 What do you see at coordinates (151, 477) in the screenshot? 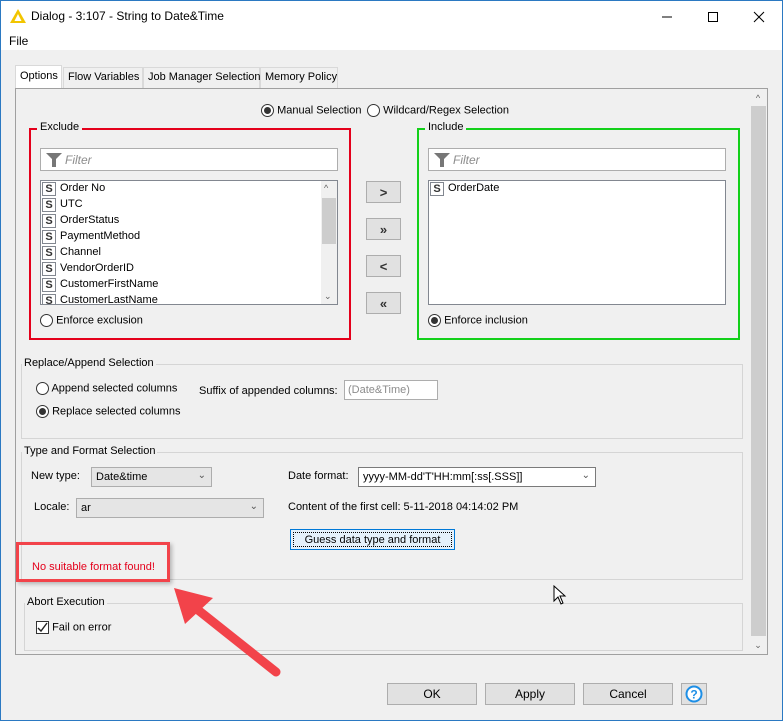
I see `new-type-select: Date&time ⌄` at bounding box center [151, 477].